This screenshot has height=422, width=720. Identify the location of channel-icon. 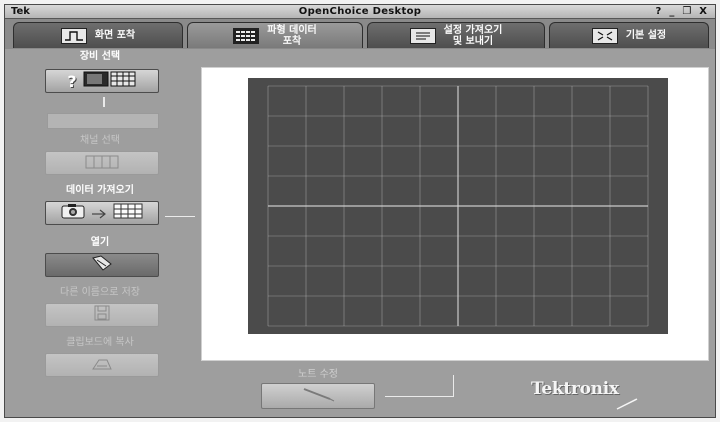
(102, 163).